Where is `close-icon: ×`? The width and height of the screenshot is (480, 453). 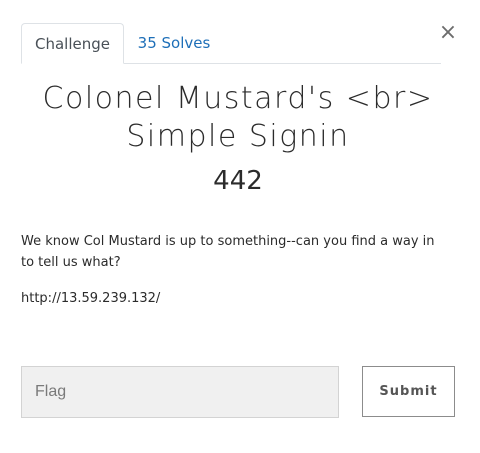
close-icon: × is located at coordinates (448, 33).